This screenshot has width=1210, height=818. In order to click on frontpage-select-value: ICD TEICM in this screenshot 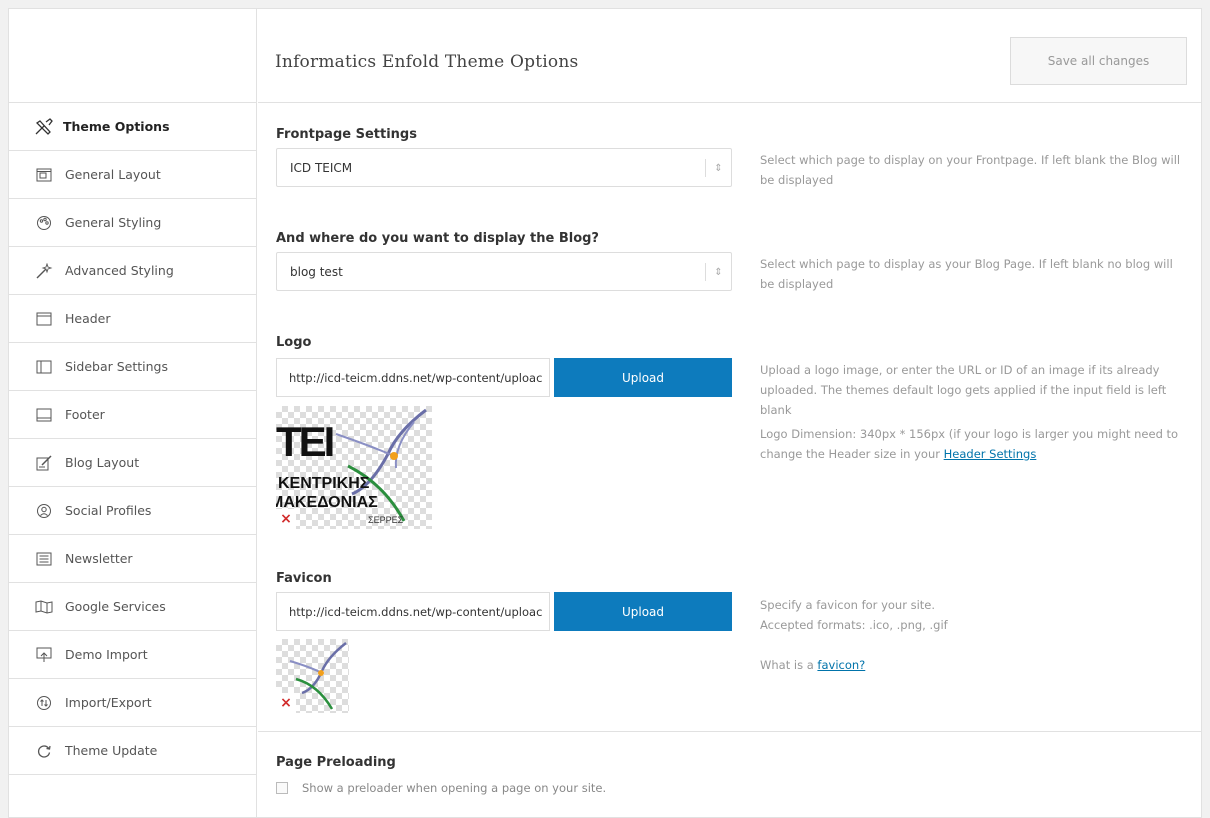, I will do `click(321, 167)`.